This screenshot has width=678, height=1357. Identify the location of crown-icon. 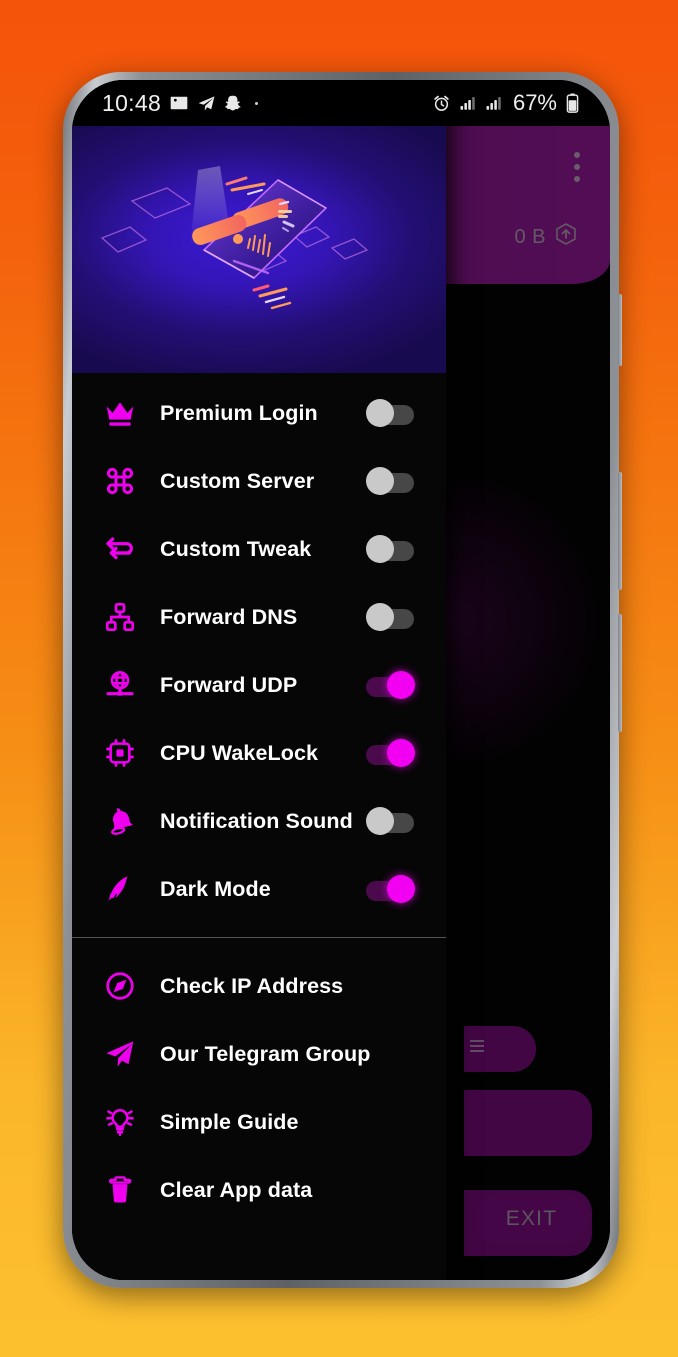
(120, 413).